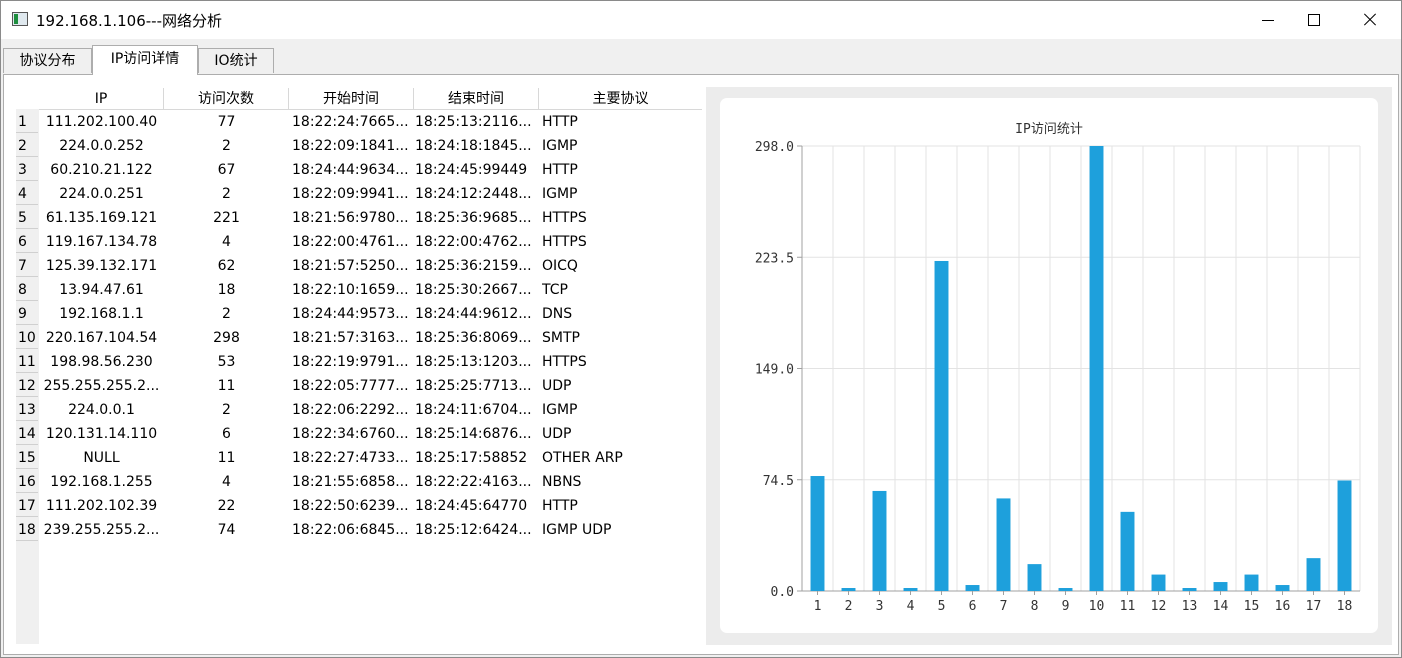  Describe the element at coordinates (27, 433) in the screenshot. I see `row-number: 14` at that location.